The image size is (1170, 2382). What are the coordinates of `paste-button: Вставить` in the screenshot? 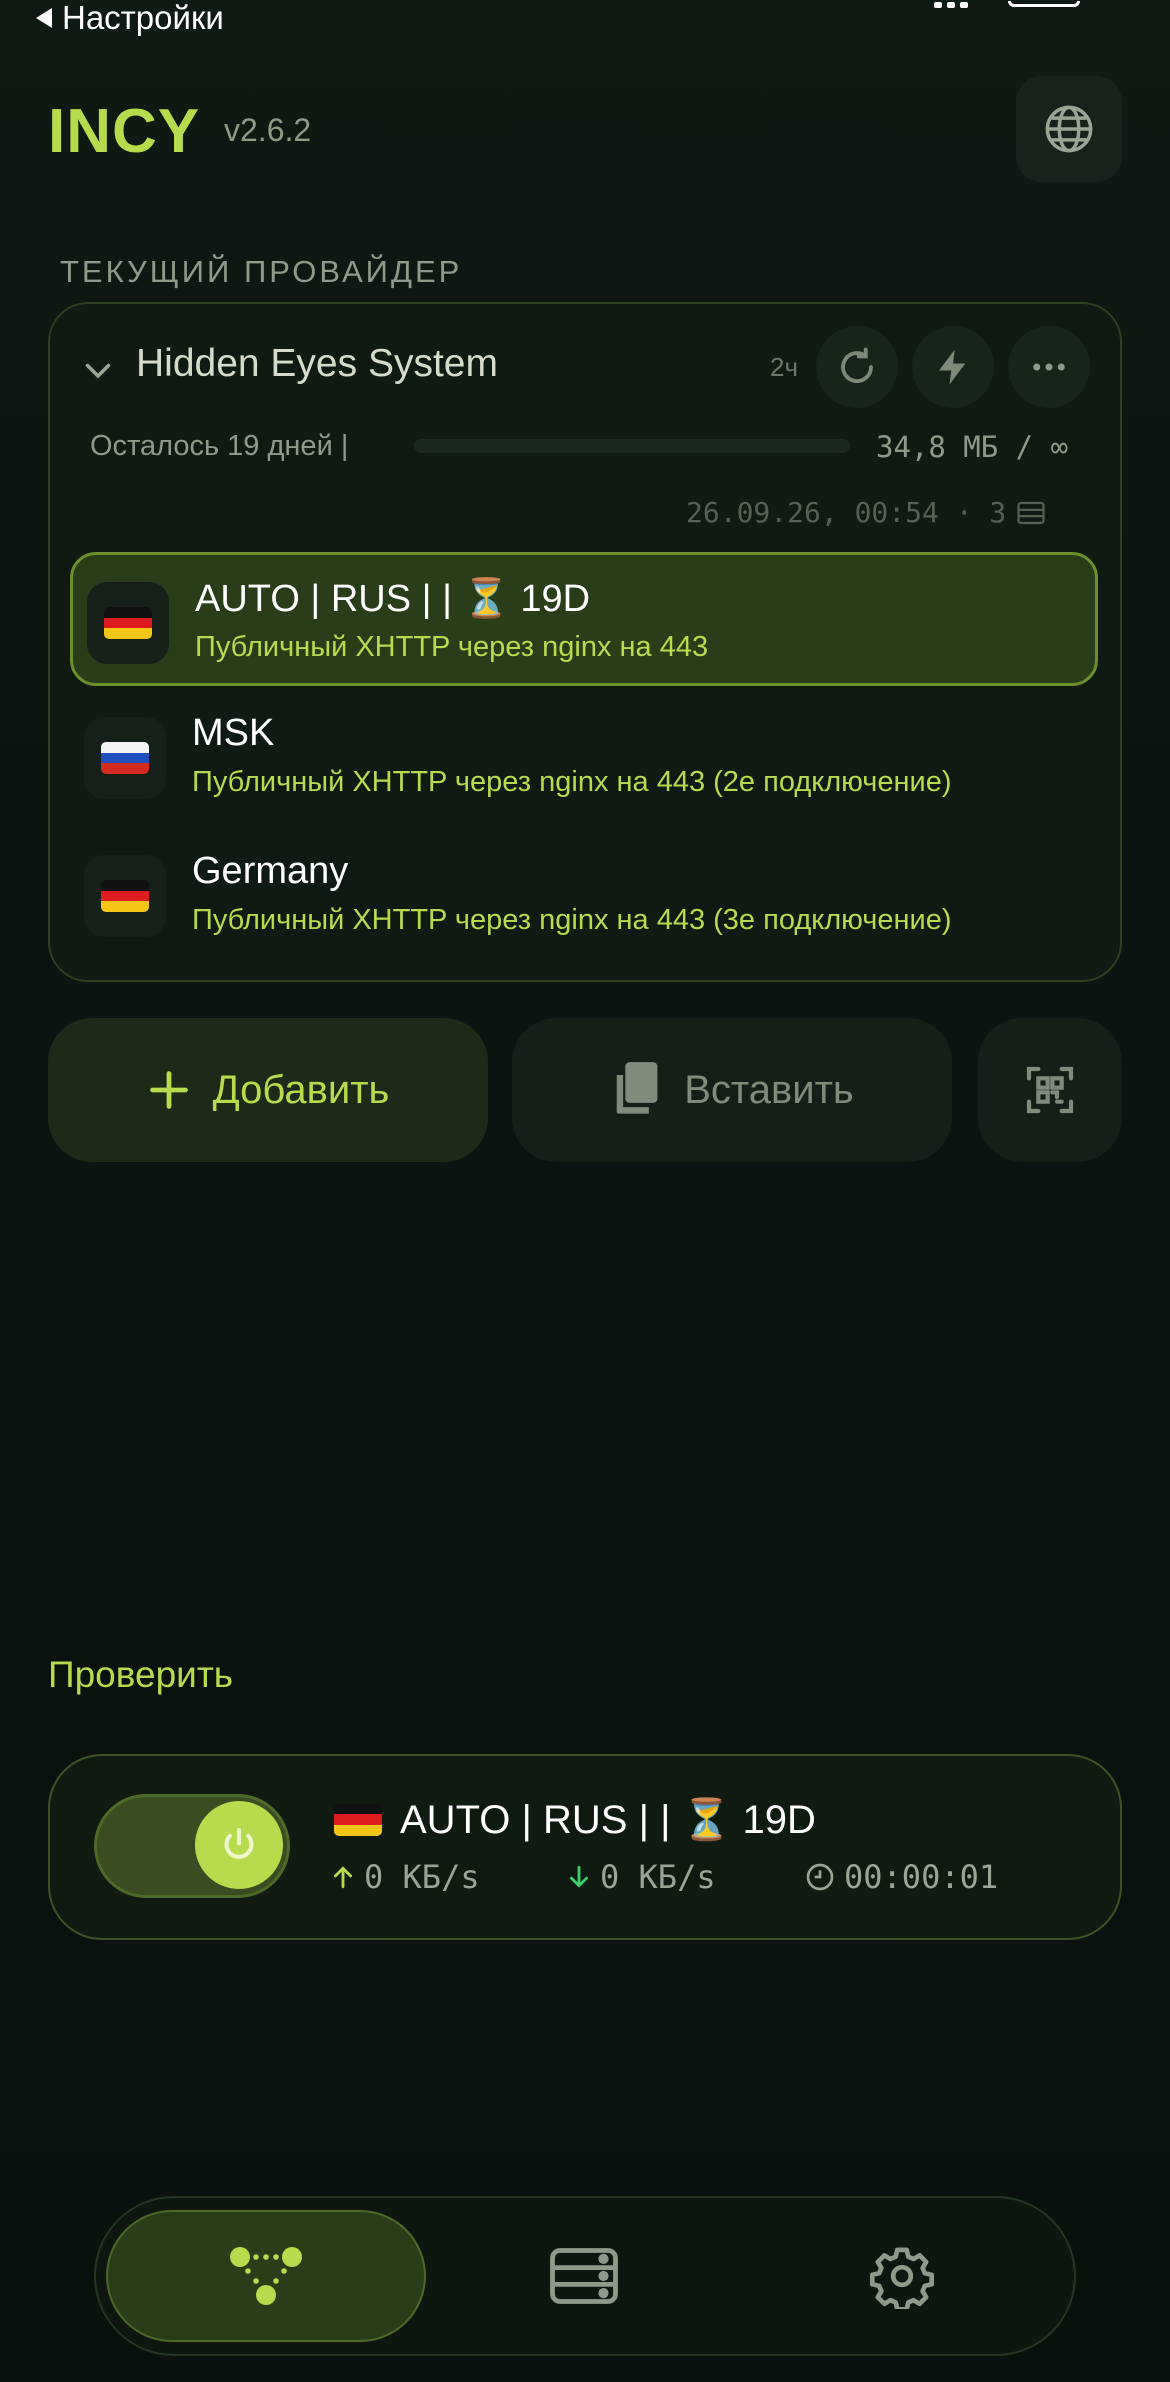 It's located at (732, 1090).